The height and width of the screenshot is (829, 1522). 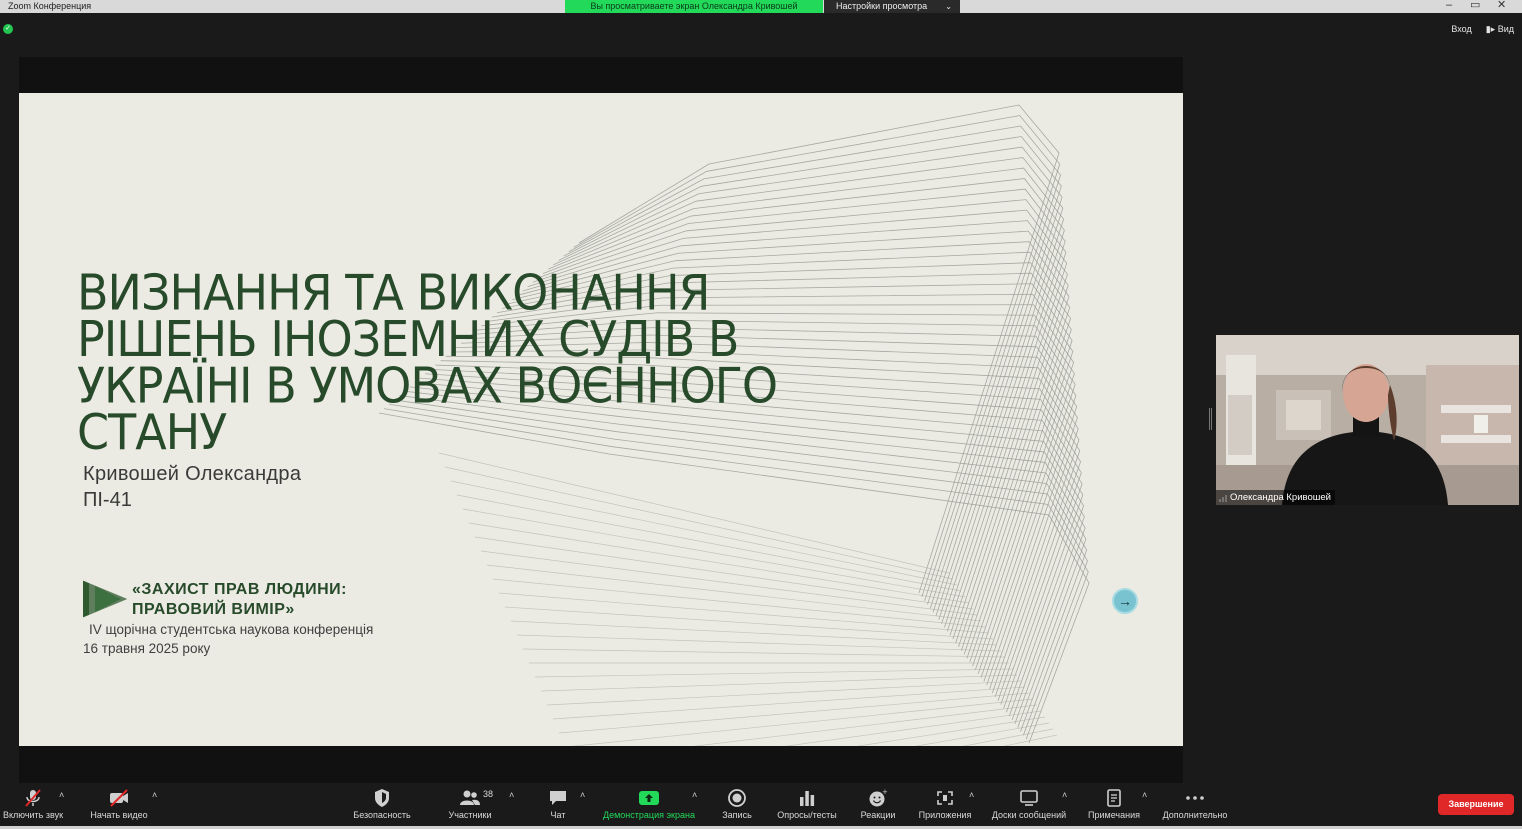 I want to click on participants-icon, so click(x=470, y=797).